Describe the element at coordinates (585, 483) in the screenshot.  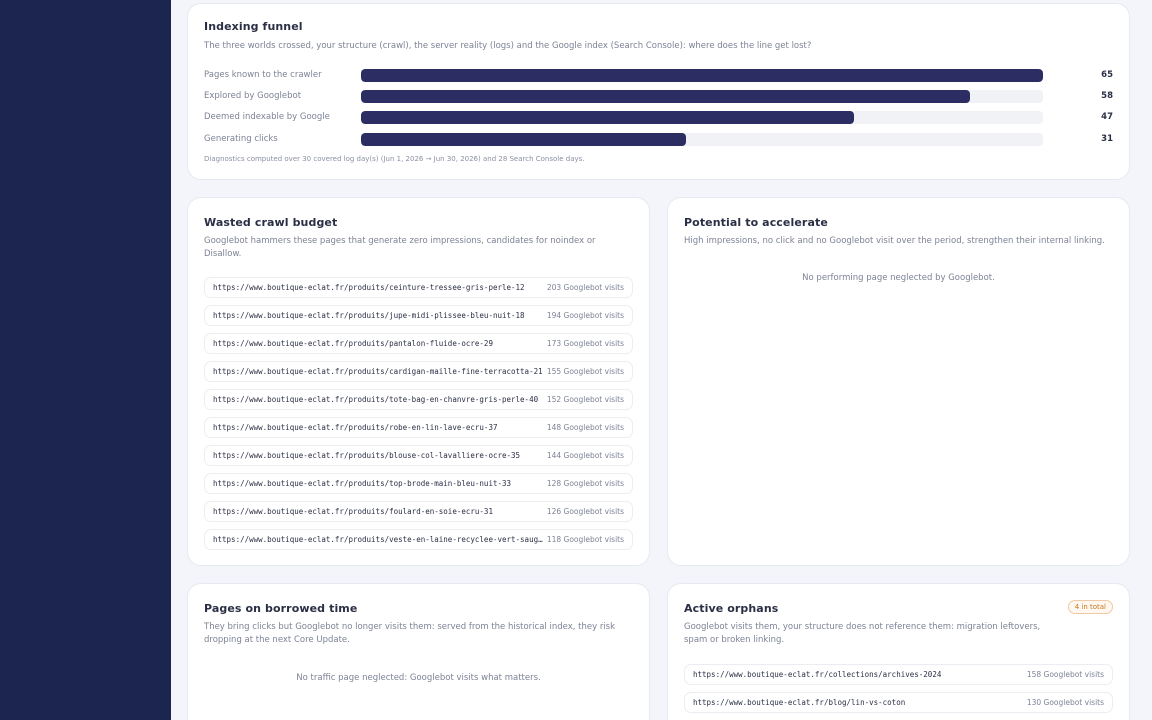
I see `visit-count: 128 Googlebot visits` at that location.